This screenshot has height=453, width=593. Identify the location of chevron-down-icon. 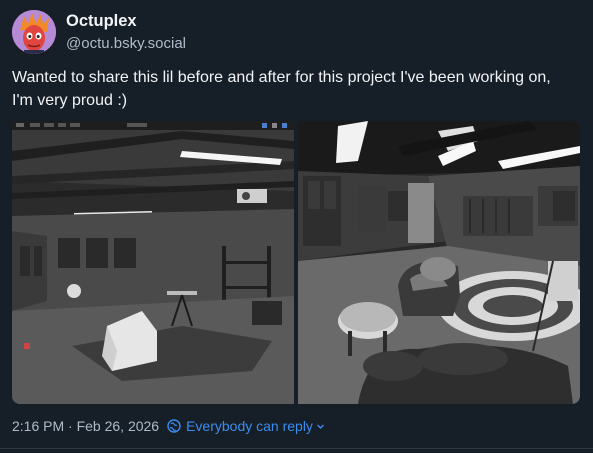
(320, 426).